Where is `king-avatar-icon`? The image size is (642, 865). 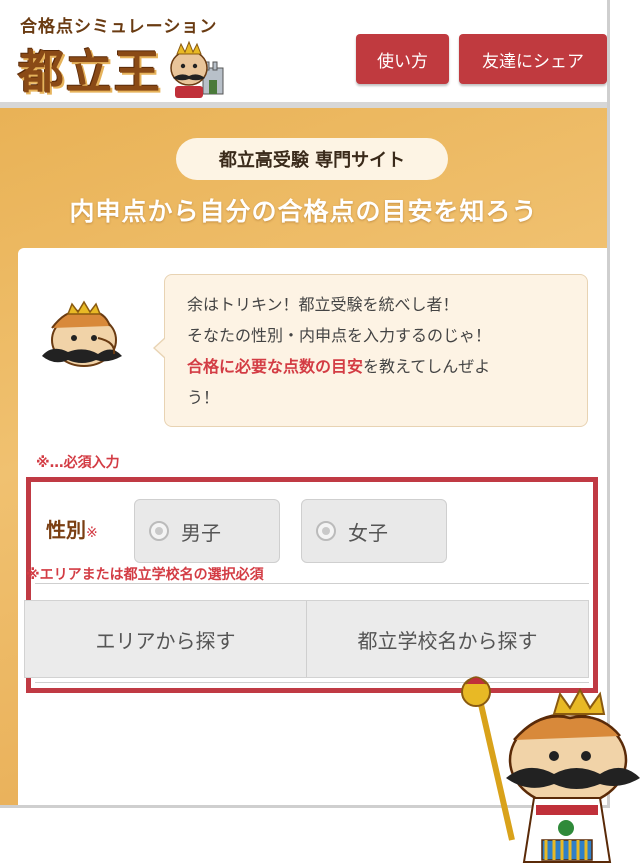
king-avatar-icon is located at coordinates (82, 333).